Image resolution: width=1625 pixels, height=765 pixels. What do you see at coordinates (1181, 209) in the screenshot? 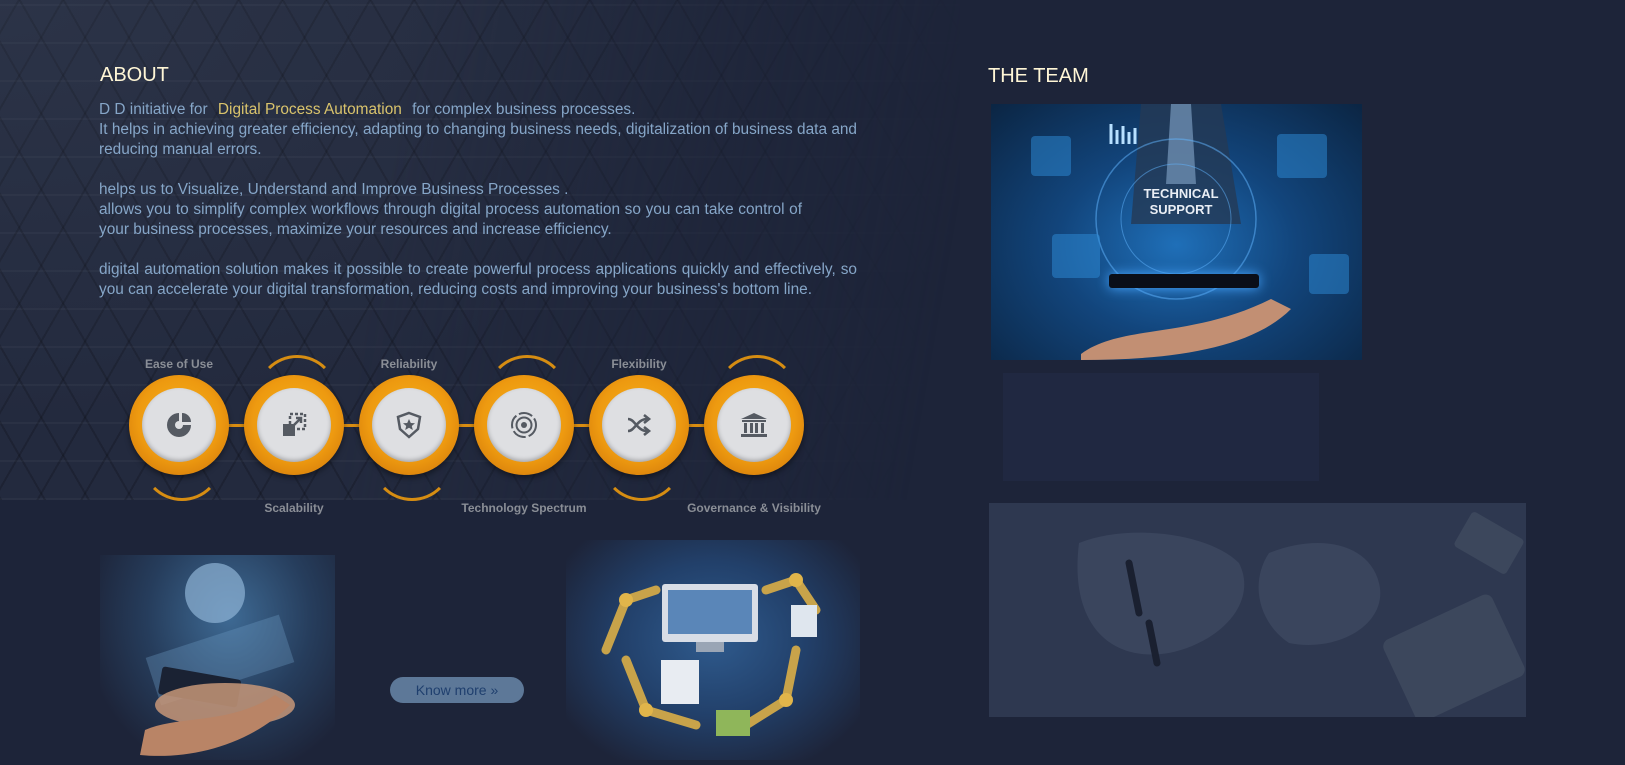
I see `technical-support-label-2: SUPPORT` at bounding box center [1181, 209].